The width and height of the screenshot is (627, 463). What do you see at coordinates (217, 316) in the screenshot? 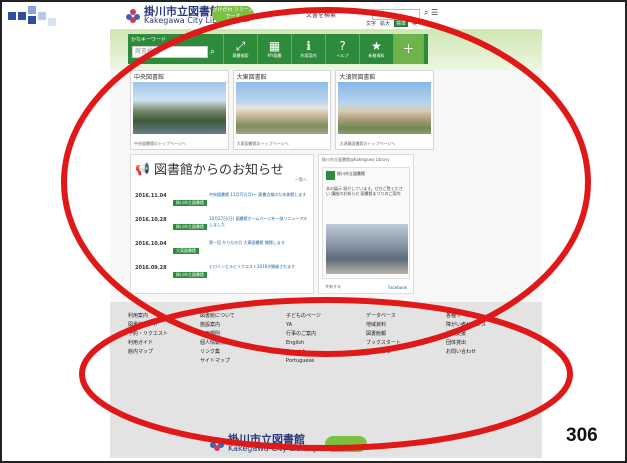
I see `footer-link: 図書館について` at bounding box center [217, 316].